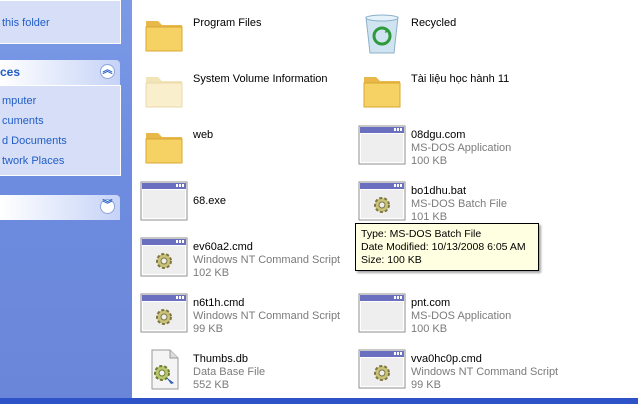  I want to click on file-name: bo1dhu.bat, so click(439, 191).